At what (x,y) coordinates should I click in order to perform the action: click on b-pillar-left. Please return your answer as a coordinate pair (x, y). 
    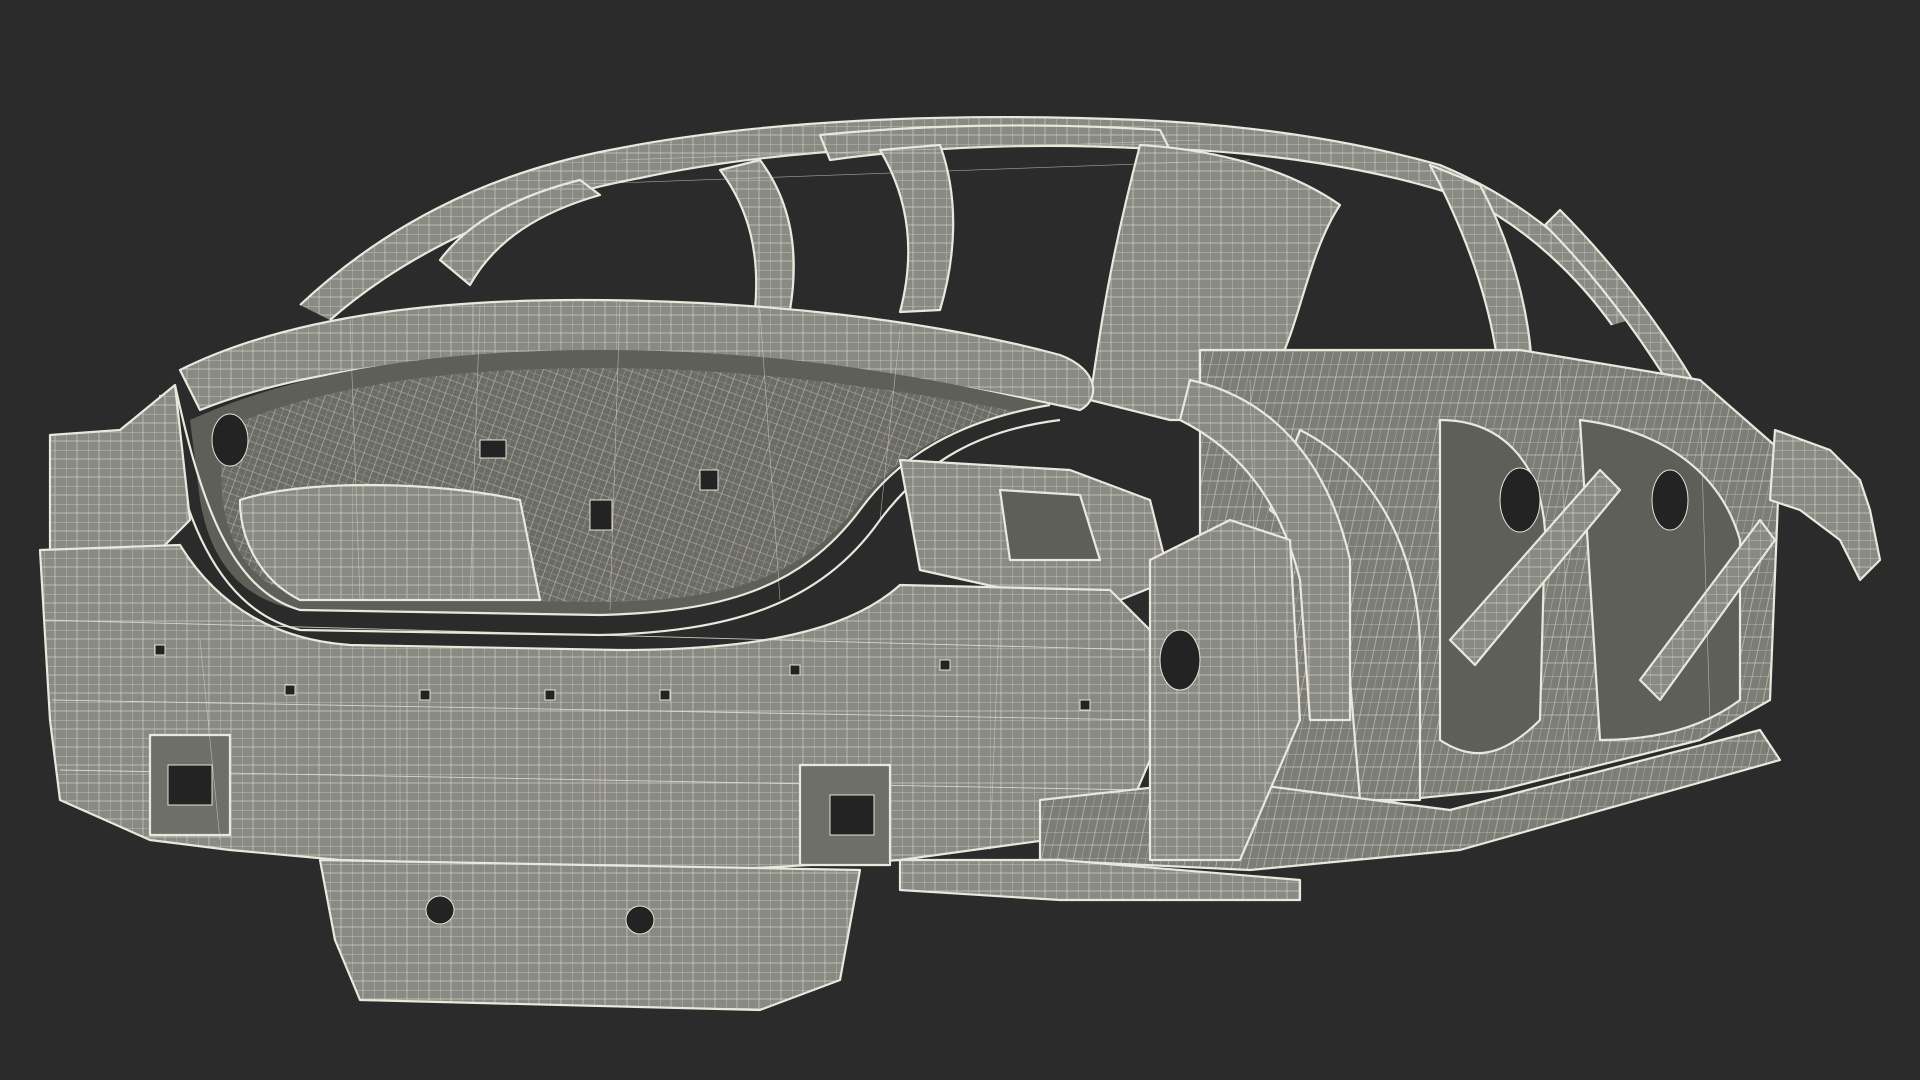
    Looking at the image, I should click on (756, 235).